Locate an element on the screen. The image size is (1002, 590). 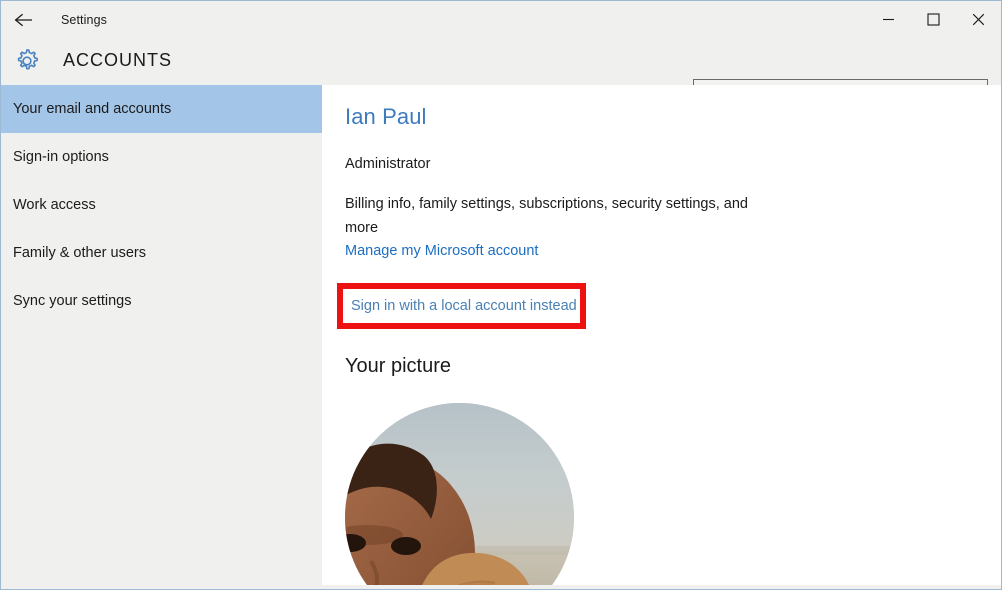
gear-icon is located at coordinates (27, 61).